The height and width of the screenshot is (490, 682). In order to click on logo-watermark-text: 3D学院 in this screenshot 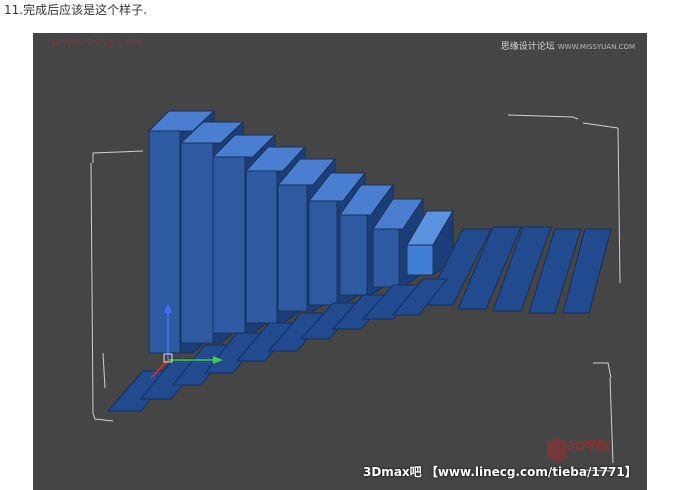, I will do `click(588, 446)`.